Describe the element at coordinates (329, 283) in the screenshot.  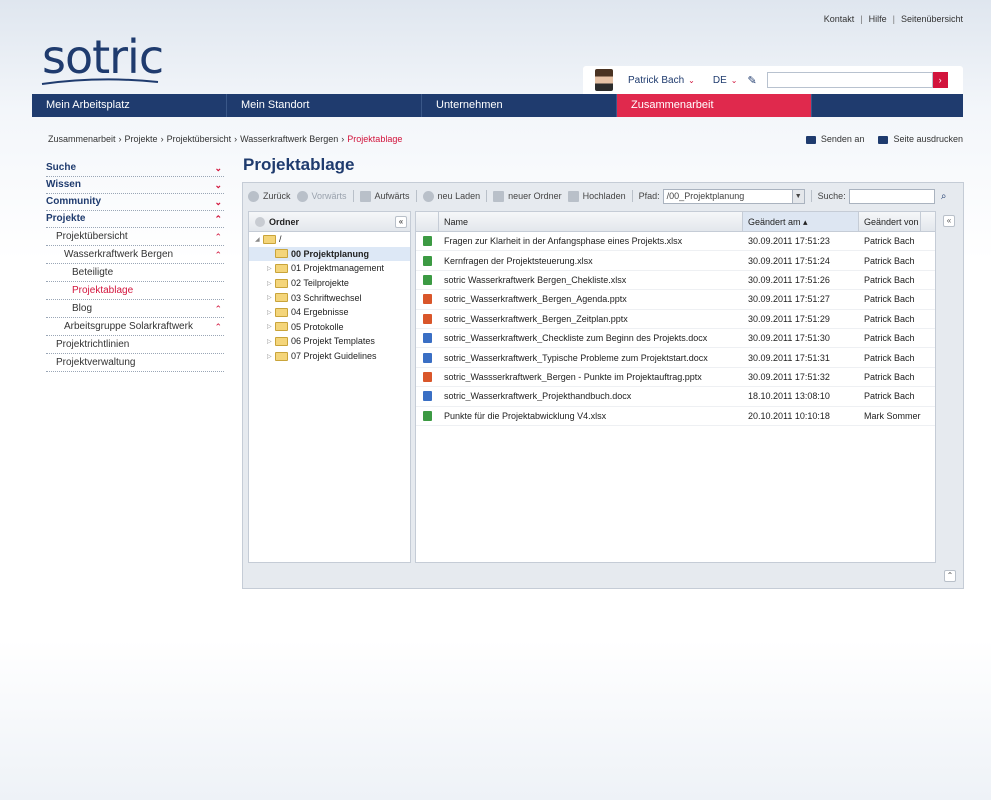
I see `tree-folder-02: ▷ 02 Teilprojekte` at that location.